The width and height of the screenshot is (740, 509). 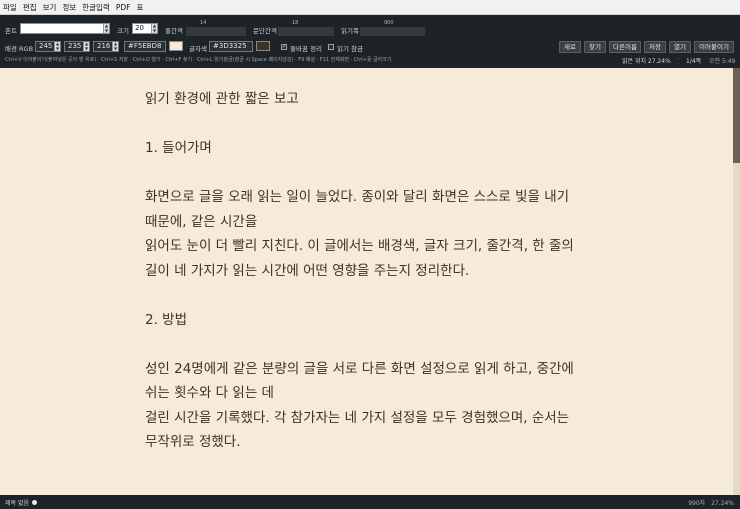 What do you see at coordinates (306, 49) in the screenshot?
I see `wrap-label: 줄바꿈 정리` at bounding box center [306, 49].